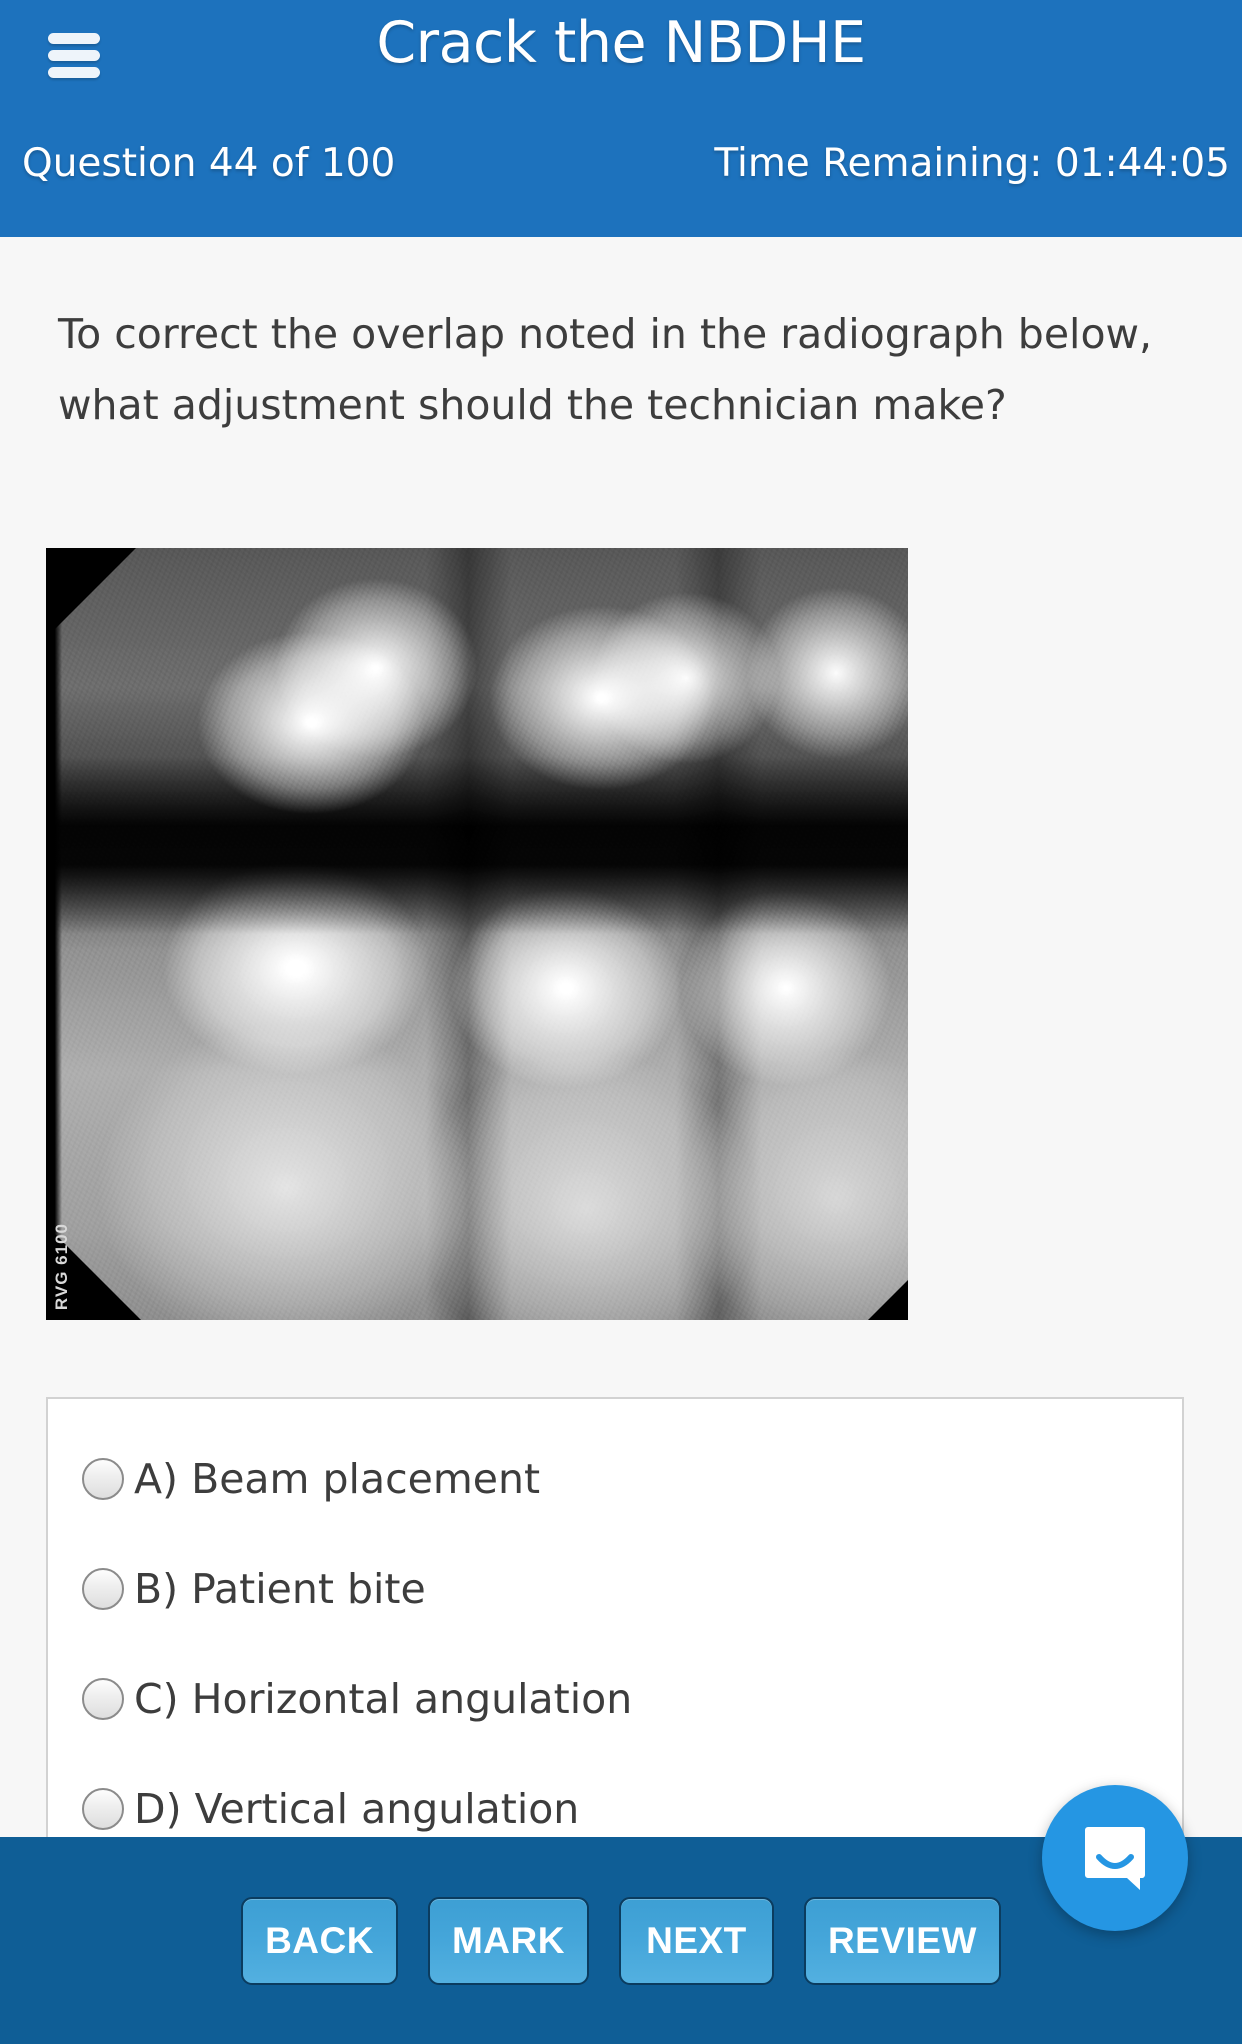 The width and height of the screenshot is (1242, 2044). I want to click on back-button: BACK, so click(319, 1941).